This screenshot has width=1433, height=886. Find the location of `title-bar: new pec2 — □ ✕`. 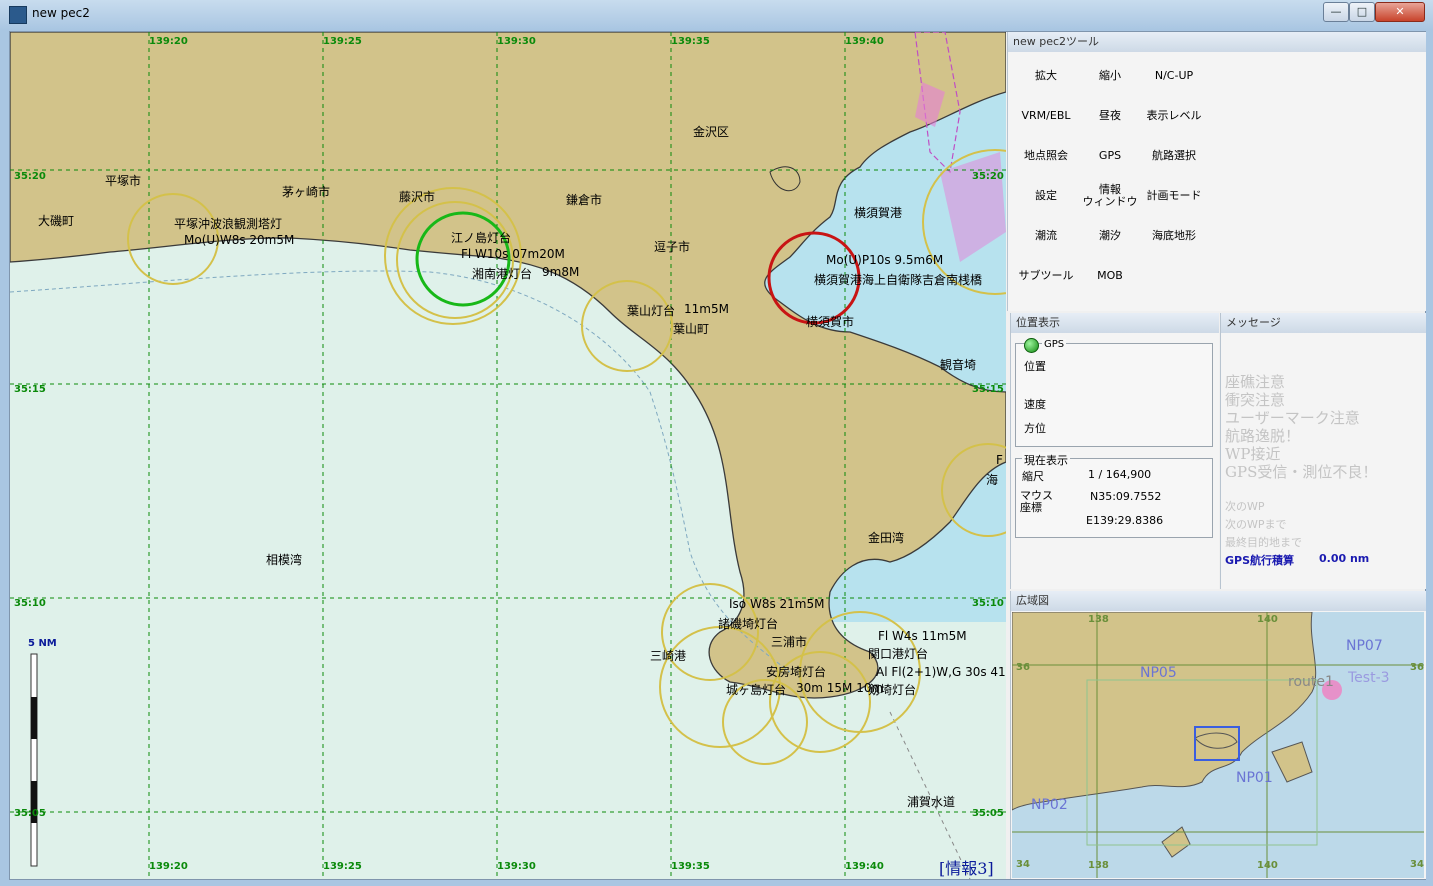

title-bar: new pec2 — □ ✕ is located at coordinates (716, 14).